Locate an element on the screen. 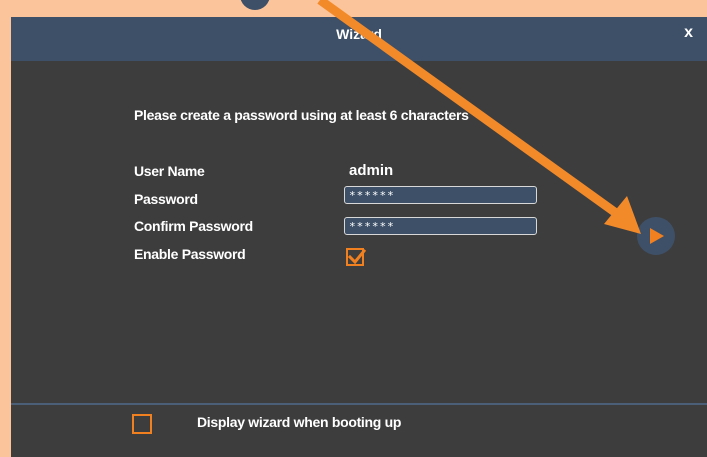 The height and width of the screenshot is (457, 707). user-name-label: User Name is located at coordinates (169, 171).